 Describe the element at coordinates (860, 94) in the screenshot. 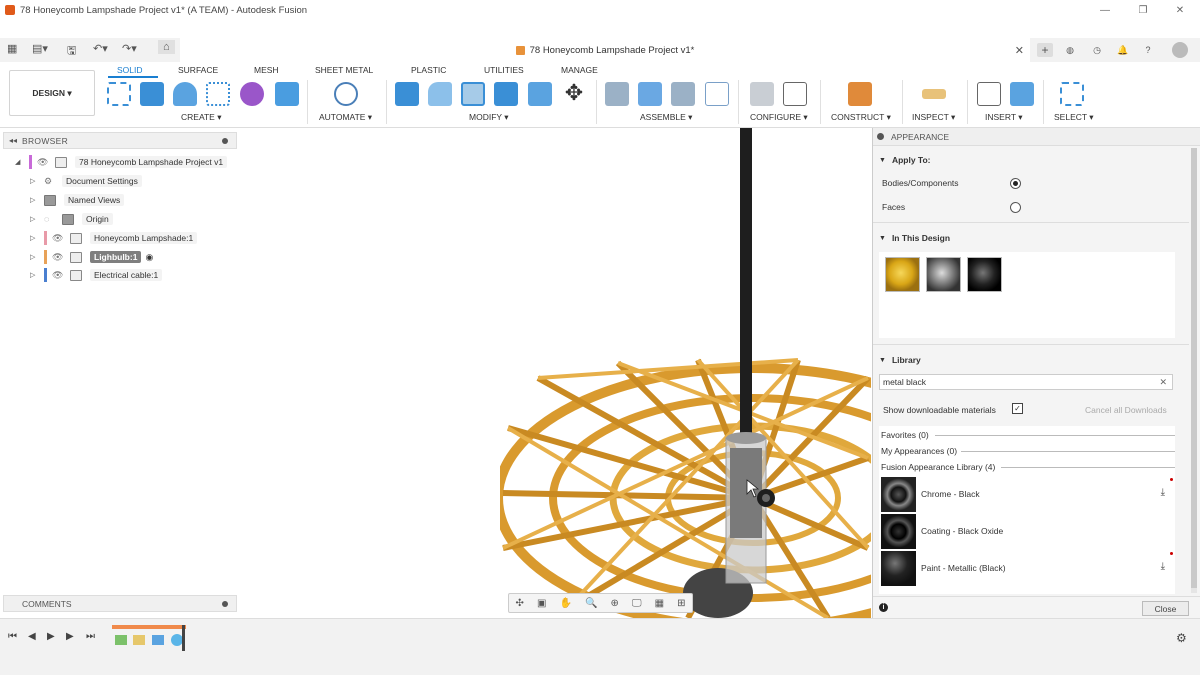

I see `offset-plane-icon` at that location.